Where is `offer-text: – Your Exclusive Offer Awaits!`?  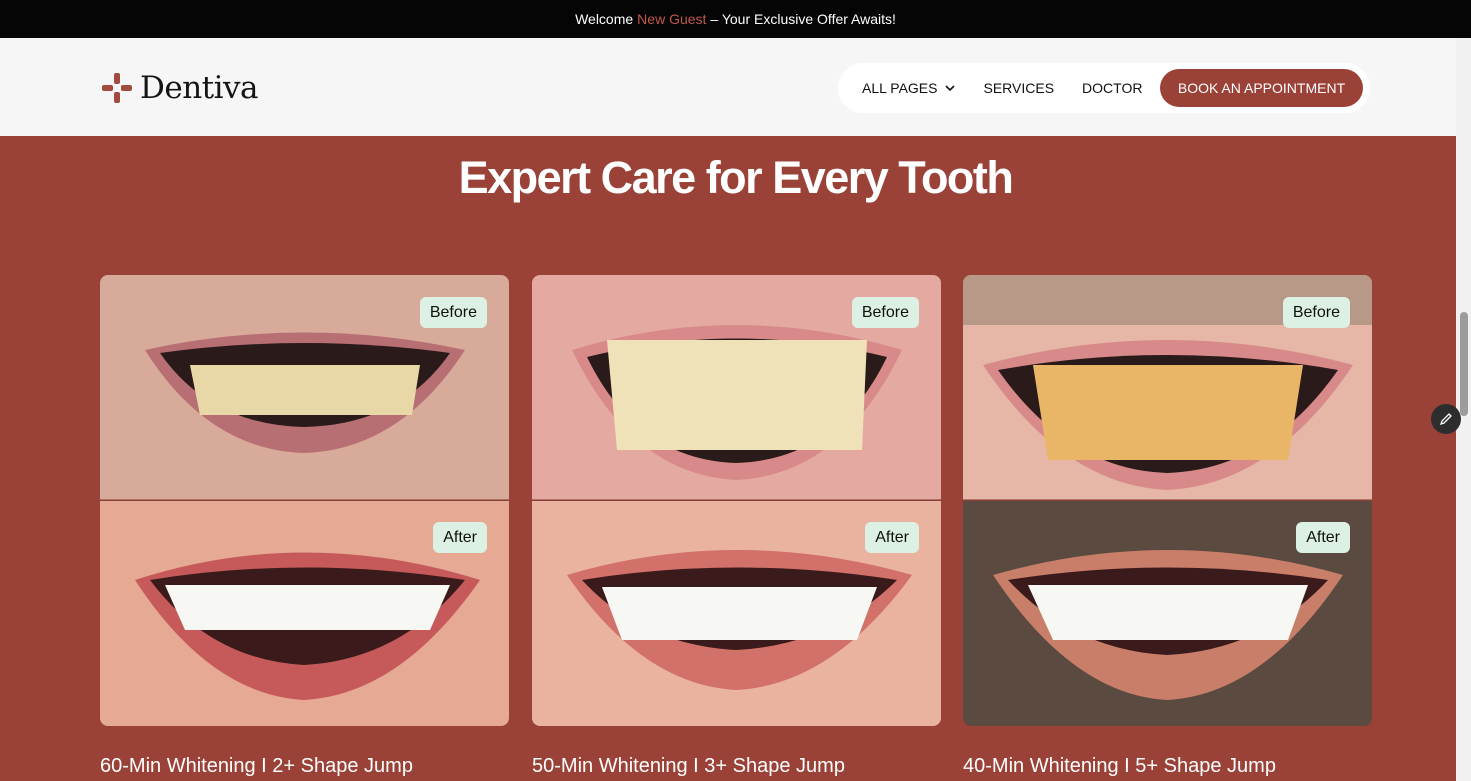
offer-text: – Your Exclusive Offer Awaits! is located at coordinates (803, 19).